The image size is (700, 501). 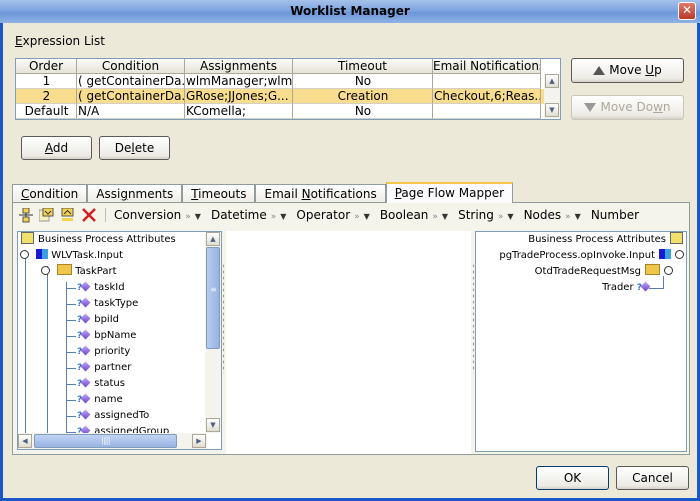 I want to click on scroll-left-arrow-icon: ◀, so click(x=25, y=441).